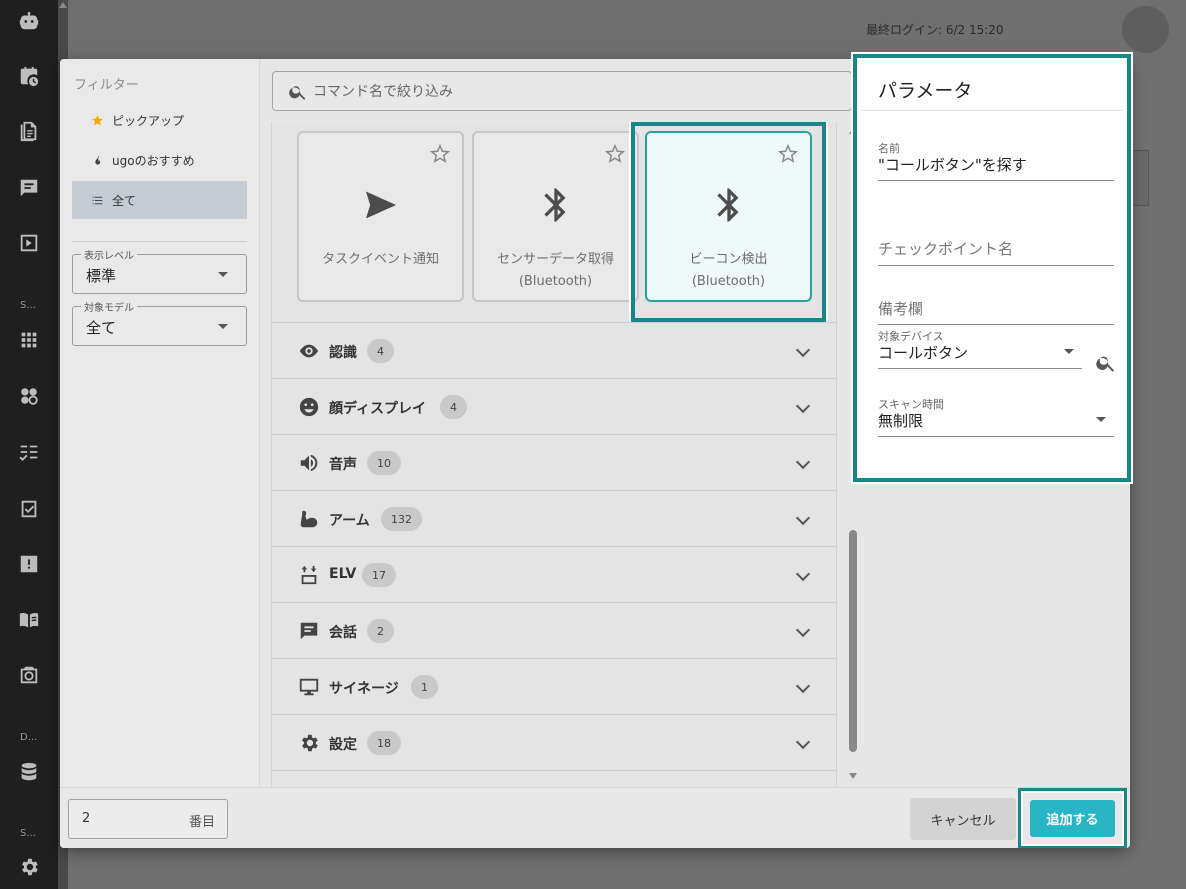 Image resolution: width=1186 pixels, height=889 pixels. What do you see at coordinates (555, 216) in the screenshot?
I see `command-card-sensor-data: センサーデータ取得 (Bluetooth)` at bounding box center [555, 216].